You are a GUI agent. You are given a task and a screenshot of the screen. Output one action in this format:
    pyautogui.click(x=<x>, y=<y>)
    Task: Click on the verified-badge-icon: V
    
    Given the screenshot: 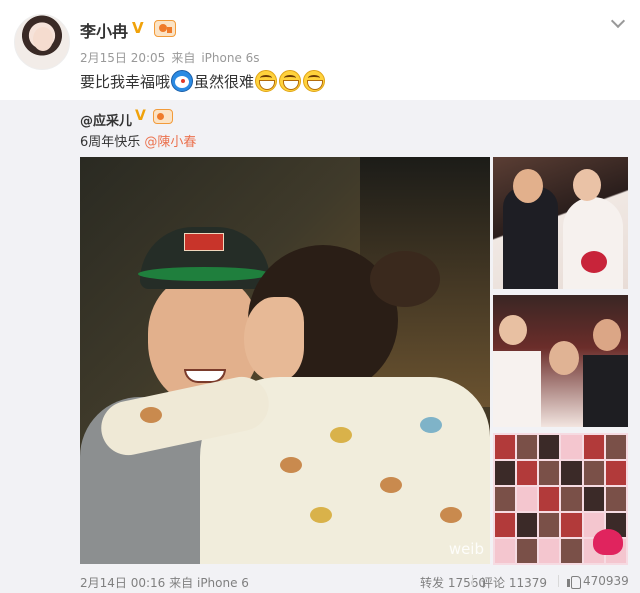 What is the action you would take?
    pyautogui.click(x=138, y=28)
    